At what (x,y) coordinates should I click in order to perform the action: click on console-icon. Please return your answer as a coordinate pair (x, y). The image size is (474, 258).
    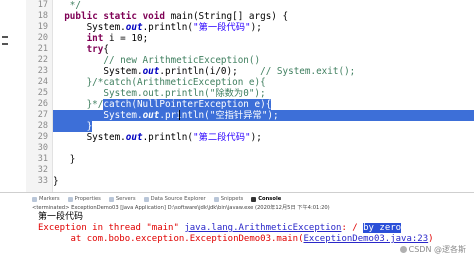
    Looking at the image, I should click on (254, 199).